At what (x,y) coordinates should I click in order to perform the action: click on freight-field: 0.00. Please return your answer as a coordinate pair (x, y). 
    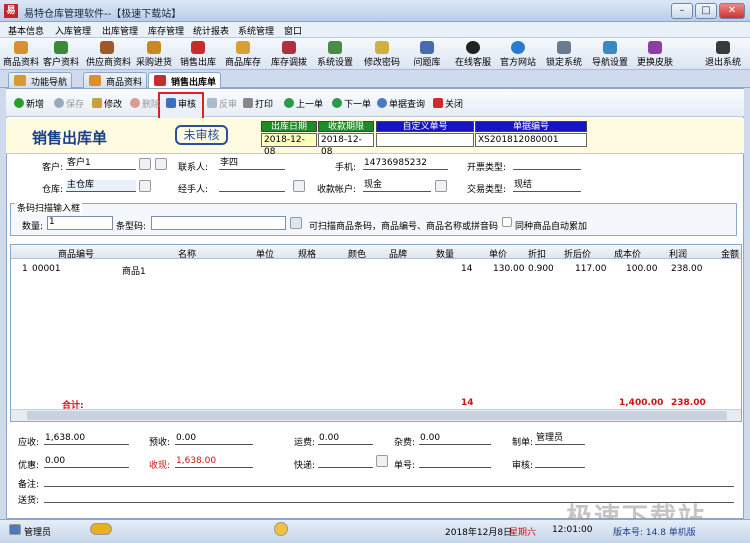
    Looking at the image, I should click on (345, 439).